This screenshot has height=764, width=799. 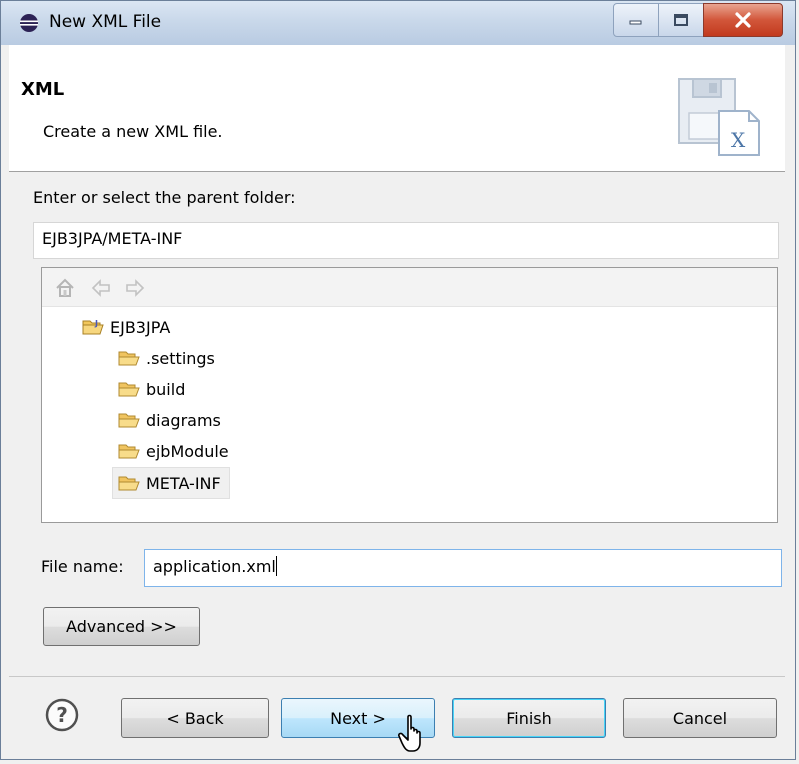 What do you see at coordinates (101, 288) in the screenshot?
I see `back-arrow-icon` at bounding box center [101, 288].